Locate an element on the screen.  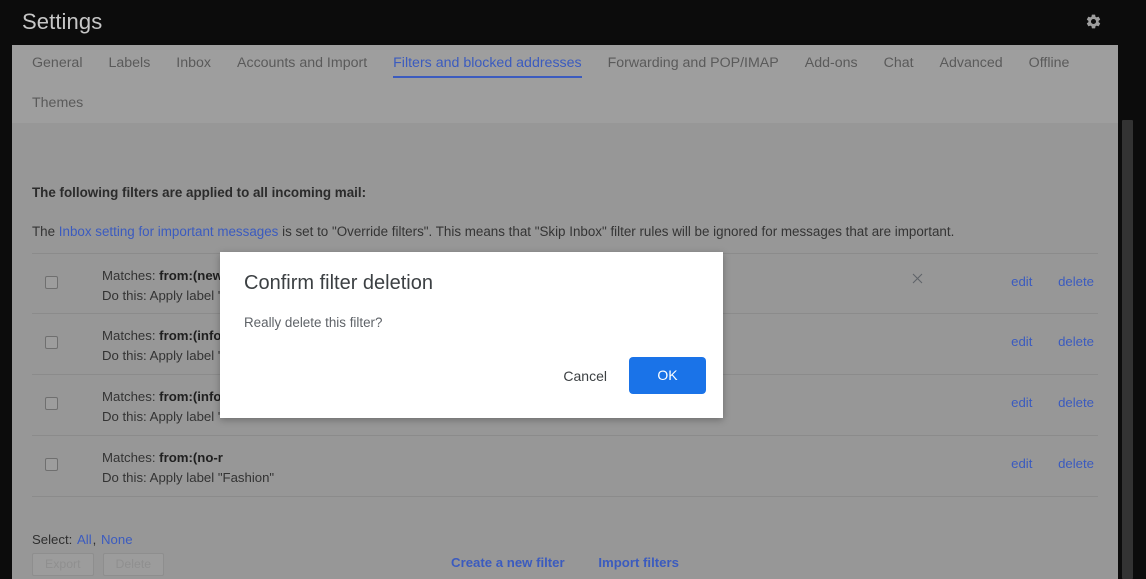
note-prefix: The is located at coordinates (45, 231).